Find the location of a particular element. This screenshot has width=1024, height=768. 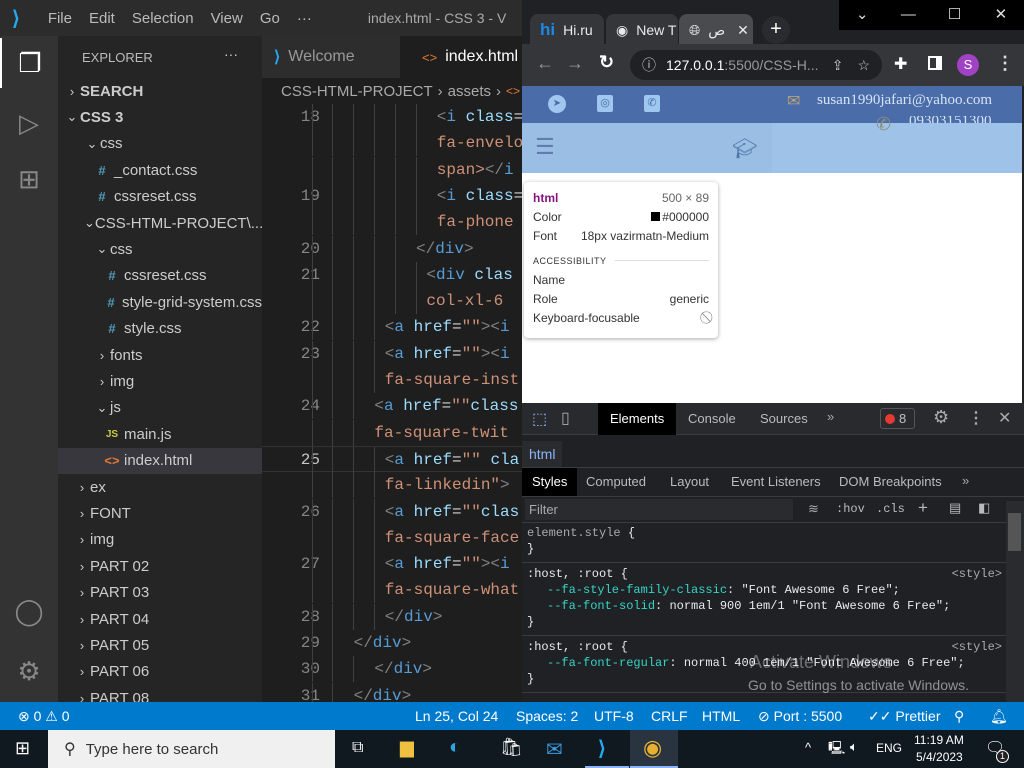

cls-button: .cls is located at coordinates (890, 509).